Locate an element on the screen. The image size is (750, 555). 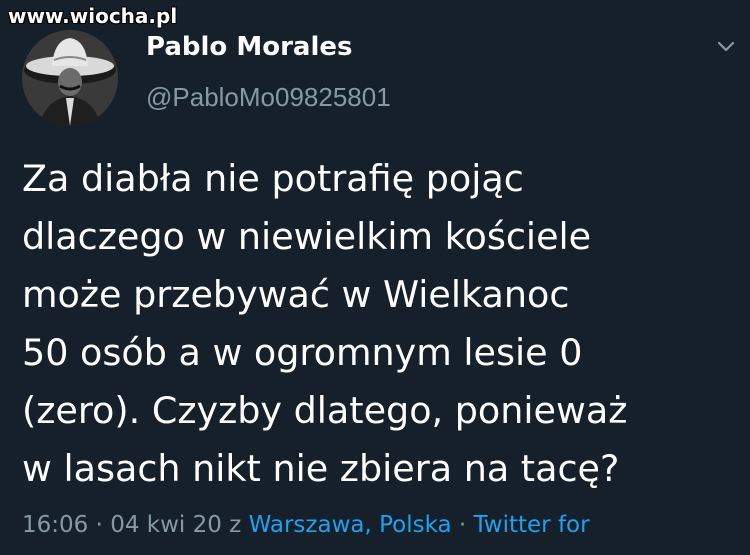
tweet-line: w lasach nikt nie zbiera na tacę? is located at coordinates (321, 468).